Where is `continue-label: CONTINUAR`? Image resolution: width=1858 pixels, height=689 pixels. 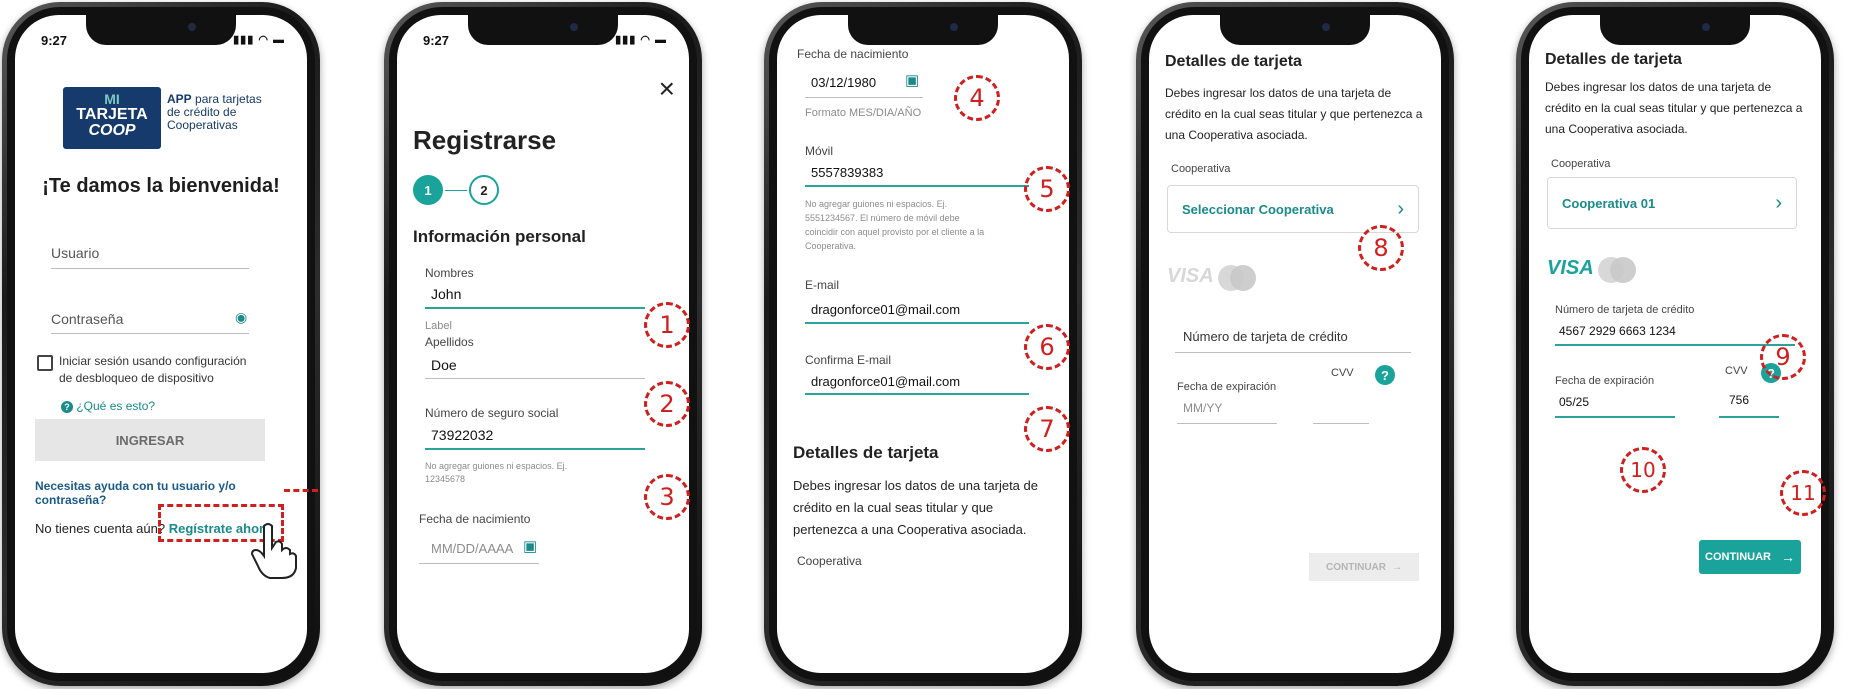 continue-label: CONTINUAR is located at coordinates (1356, 567).